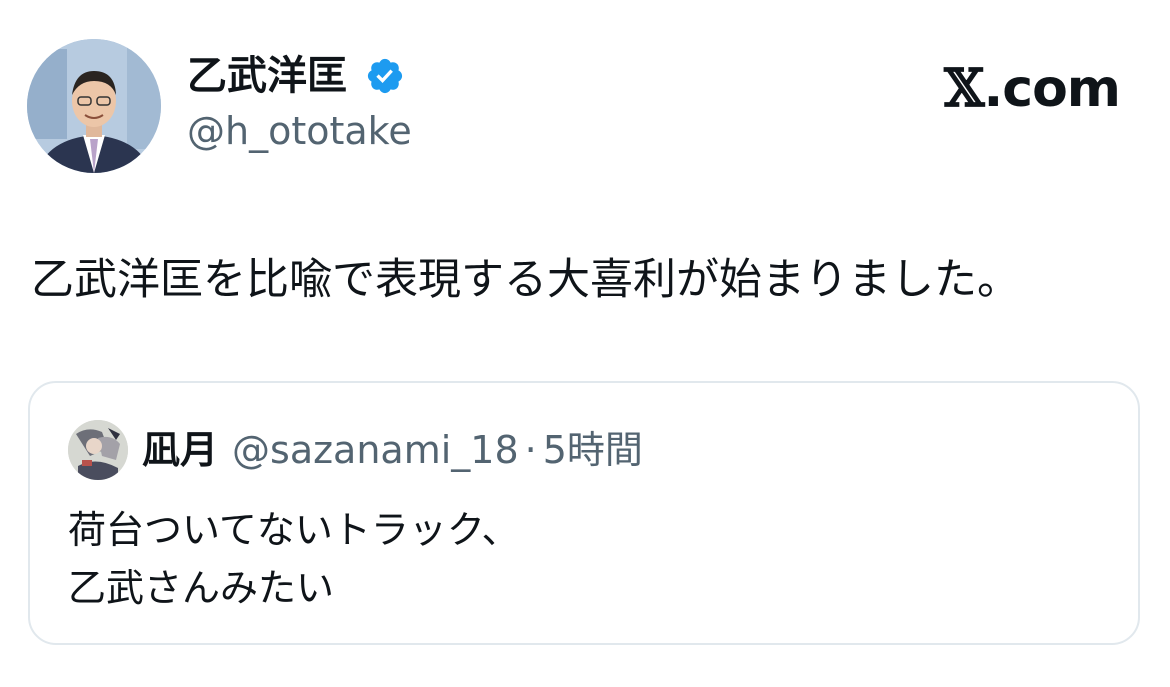 The height and width of the screenshot is (687, 1170). Describe the element at coordinates (385, 76) in the screenshot. I see `verified-badge-icon` at that location.